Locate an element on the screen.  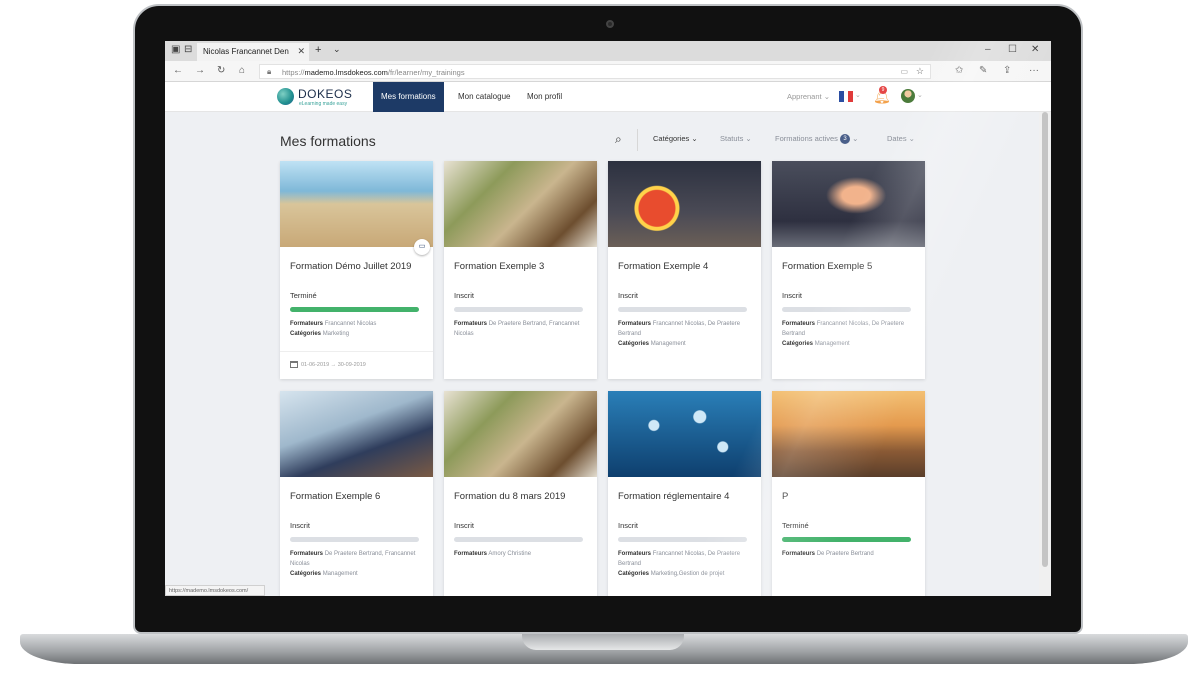
favorite-star-icon: ☆ is located at coordinates (920, 71).